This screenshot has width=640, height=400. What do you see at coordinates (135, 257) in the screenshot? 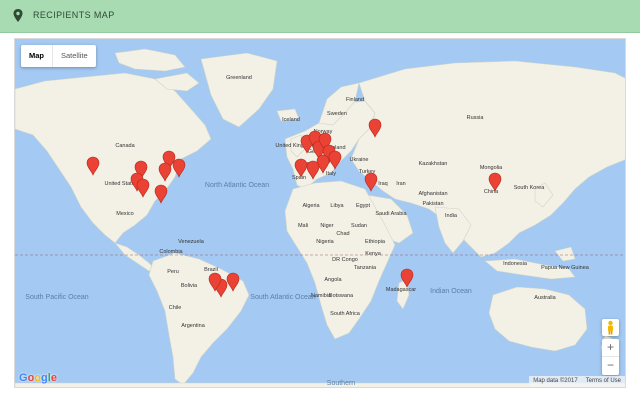
I see `central-america-land` at bounding box center [135, 257].